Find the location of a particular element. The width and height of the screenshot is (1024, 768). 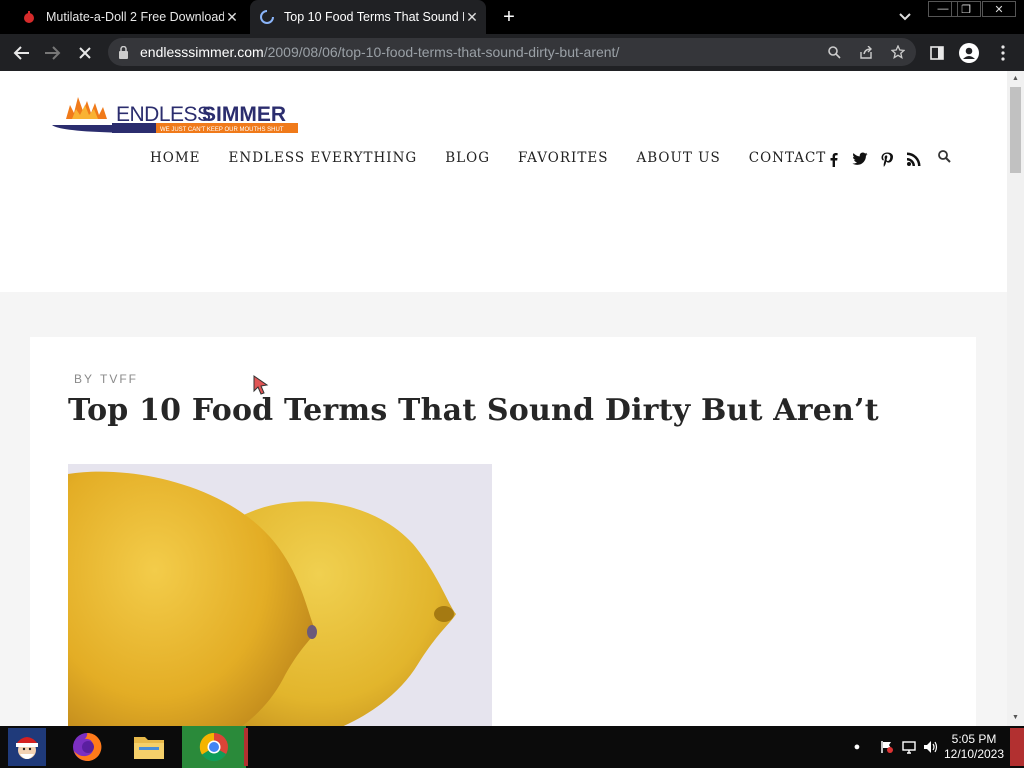

tab-search-chevron-icon is located at coordinates (905, 17).